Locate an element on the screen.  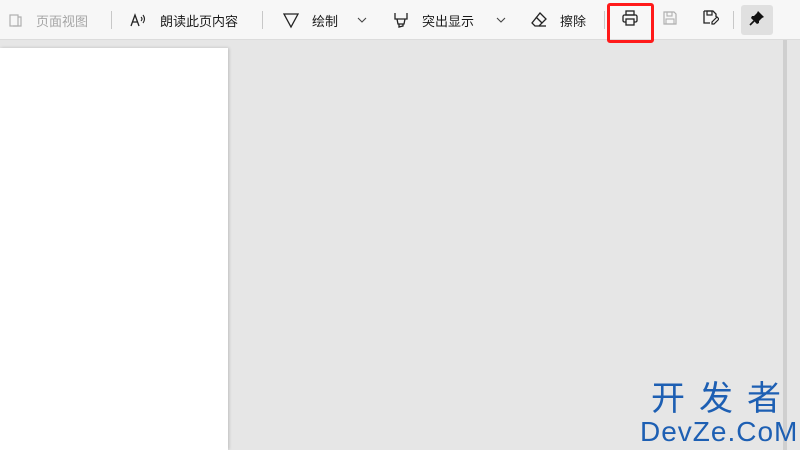
read-aloud-icon is located at coordinates (139, 20).